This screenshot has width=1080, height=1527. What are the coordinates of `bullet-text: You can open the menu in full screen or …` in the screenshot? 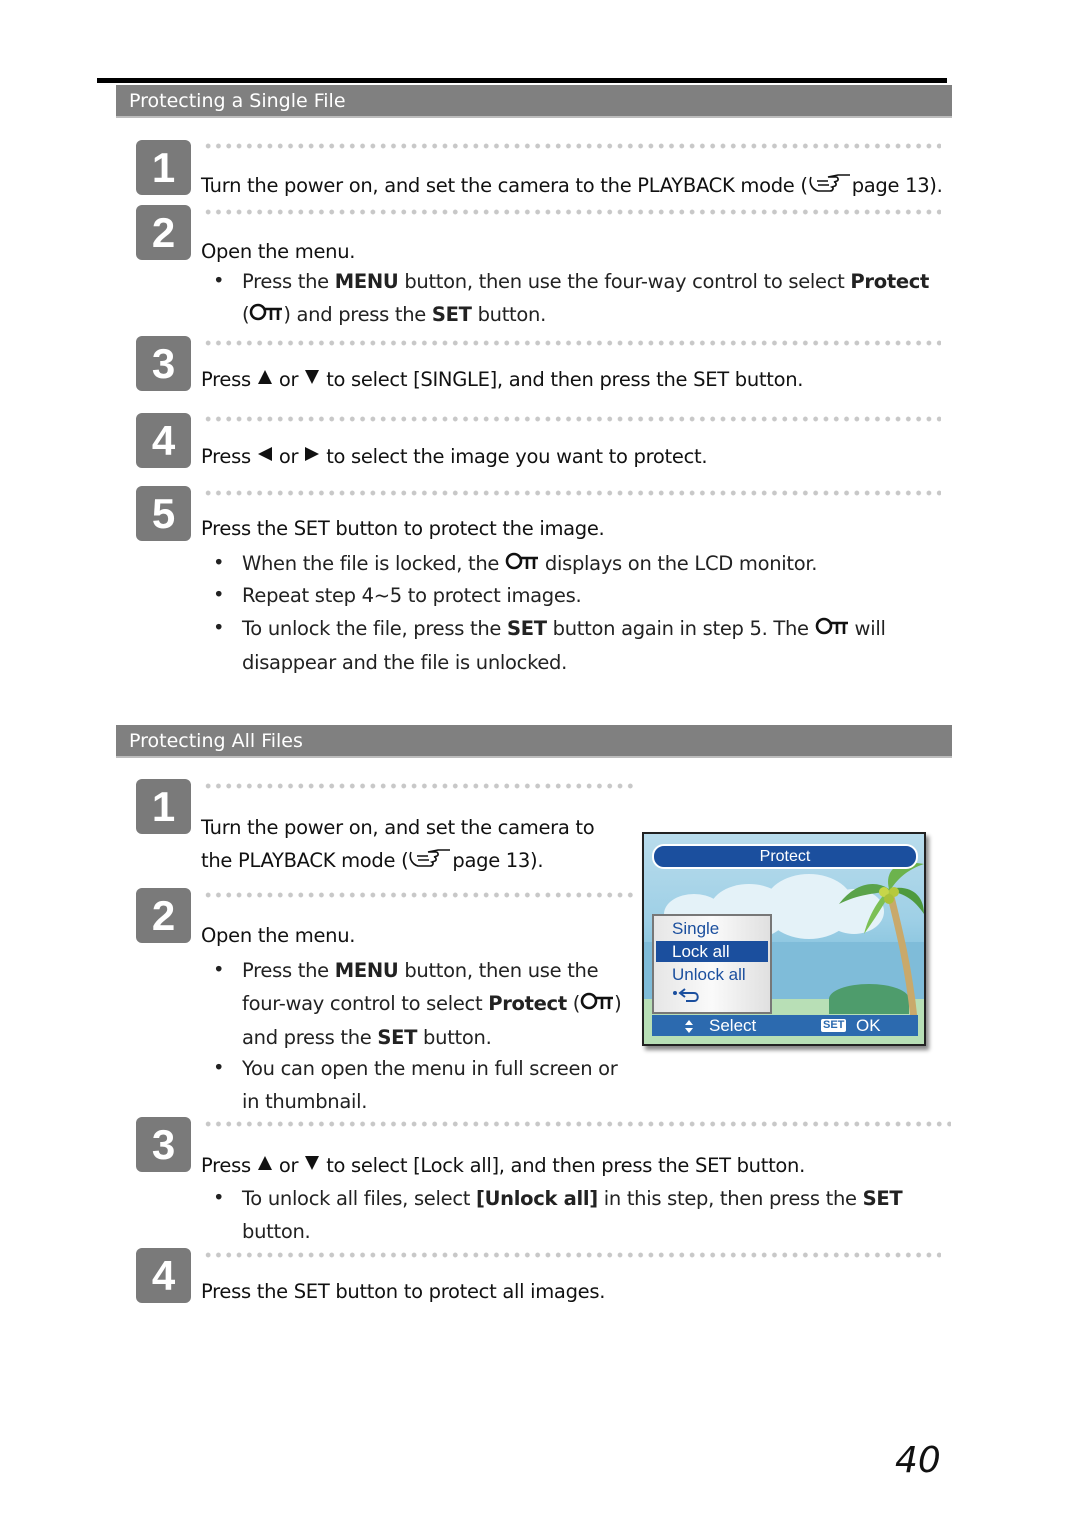 It's located at (430, 1085).